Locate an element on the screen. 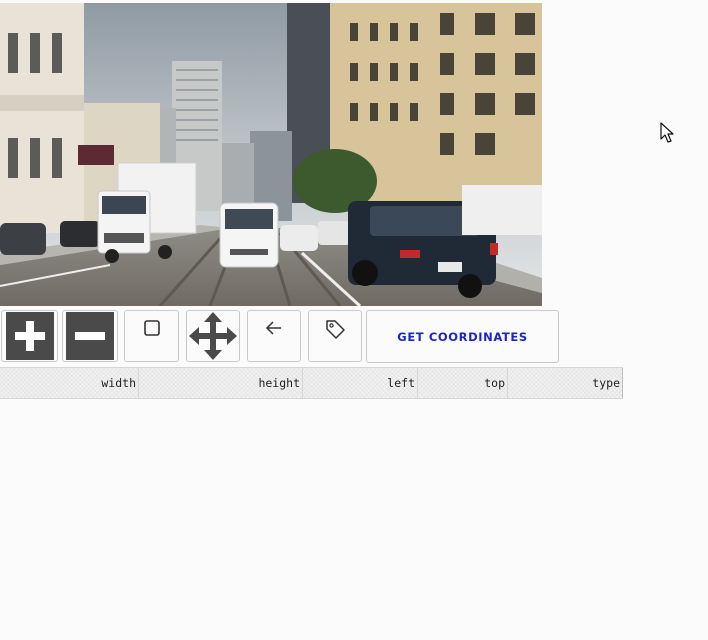 The height and width of the screenshot is (640, 708). draw-box-button is located at coordinates (151, 336).